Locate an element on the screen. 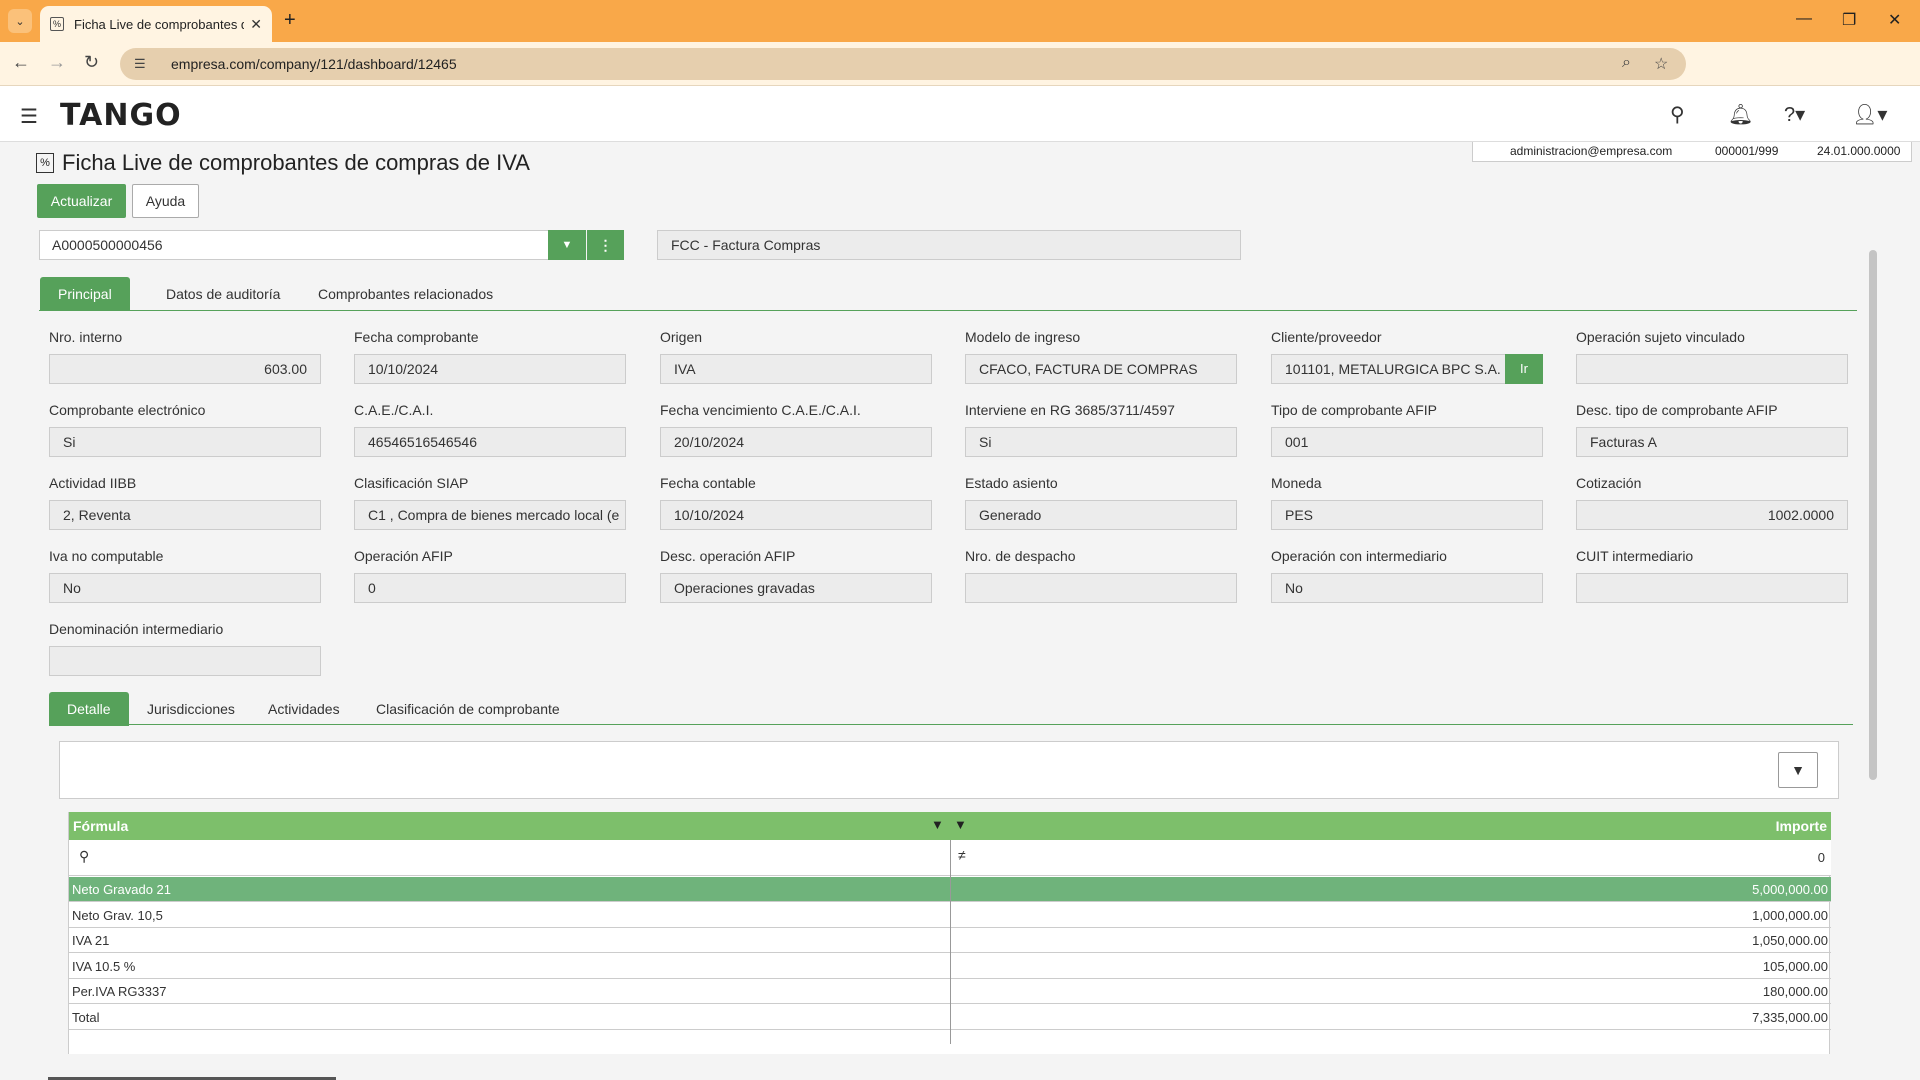 This screenshot has width=1920, height=1080. field-value: IVA is located at coordinates (796, 369).